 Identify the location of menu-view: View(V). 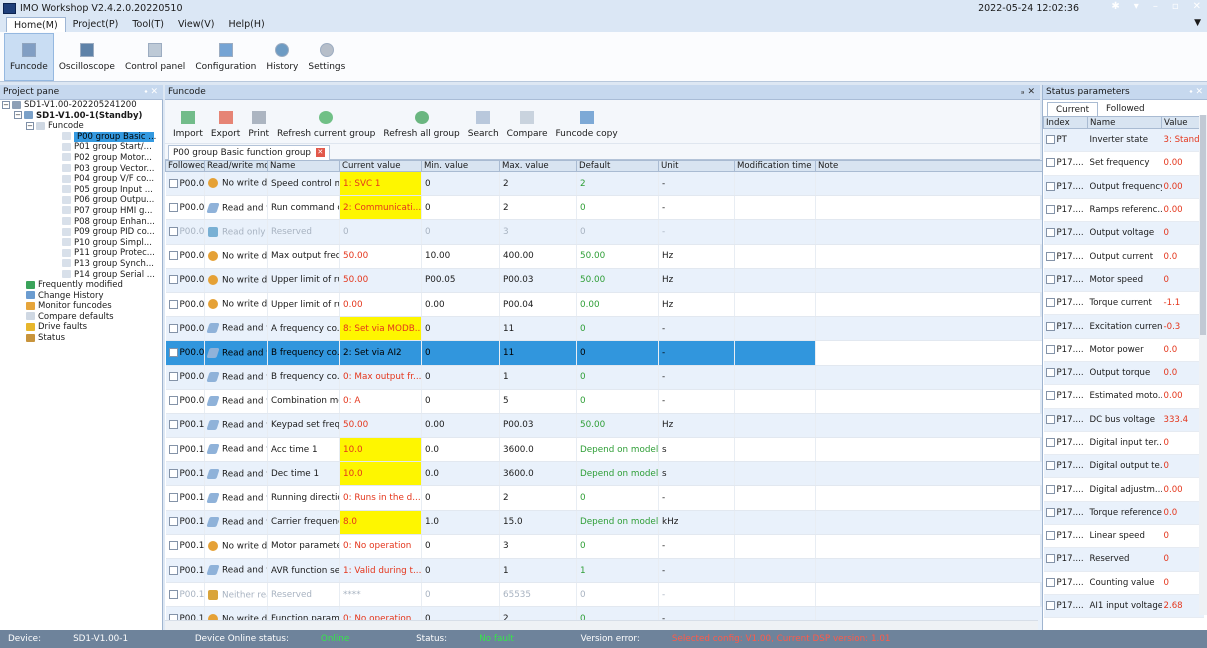
(196, 24).